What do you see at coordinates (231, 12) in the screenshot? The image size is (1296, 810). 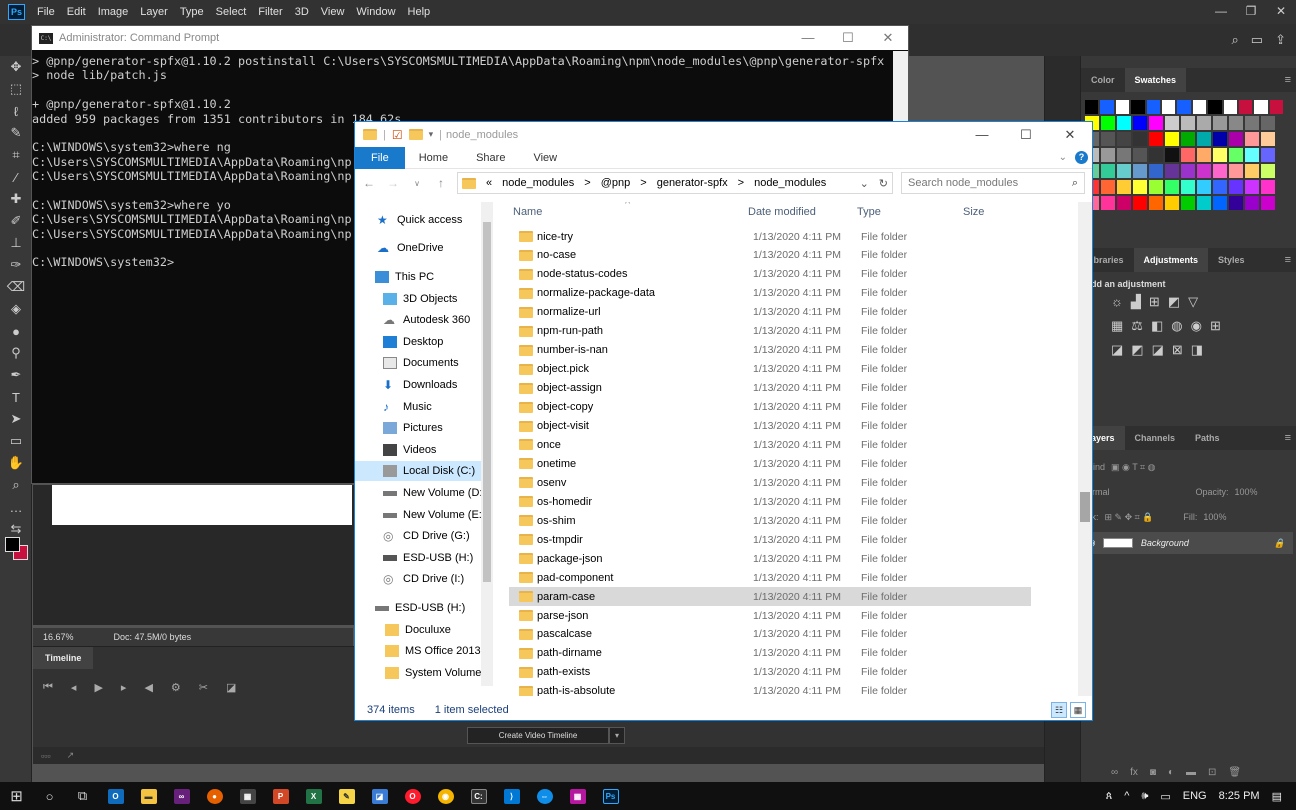 I see `ps-menu-select: Select` at bounding box center [231, 12].